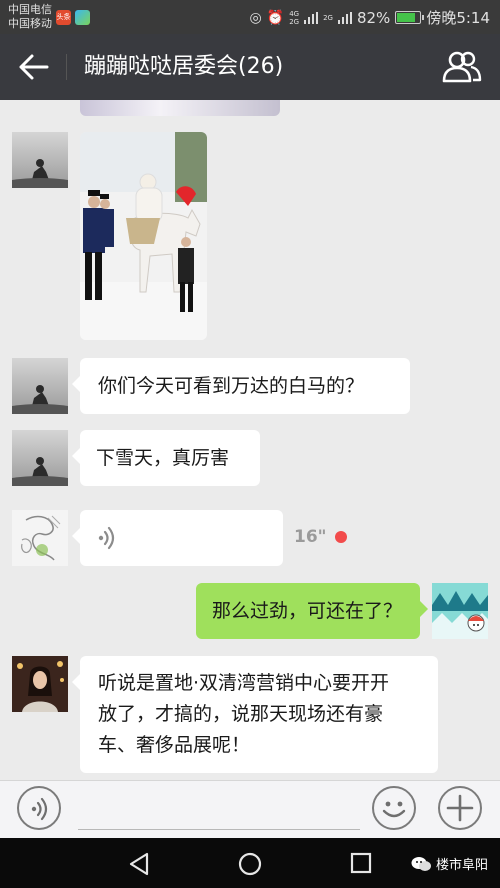 The height and width of the screenshot is (888, 500). I want to click on image-message-partial, so click(180, 108).